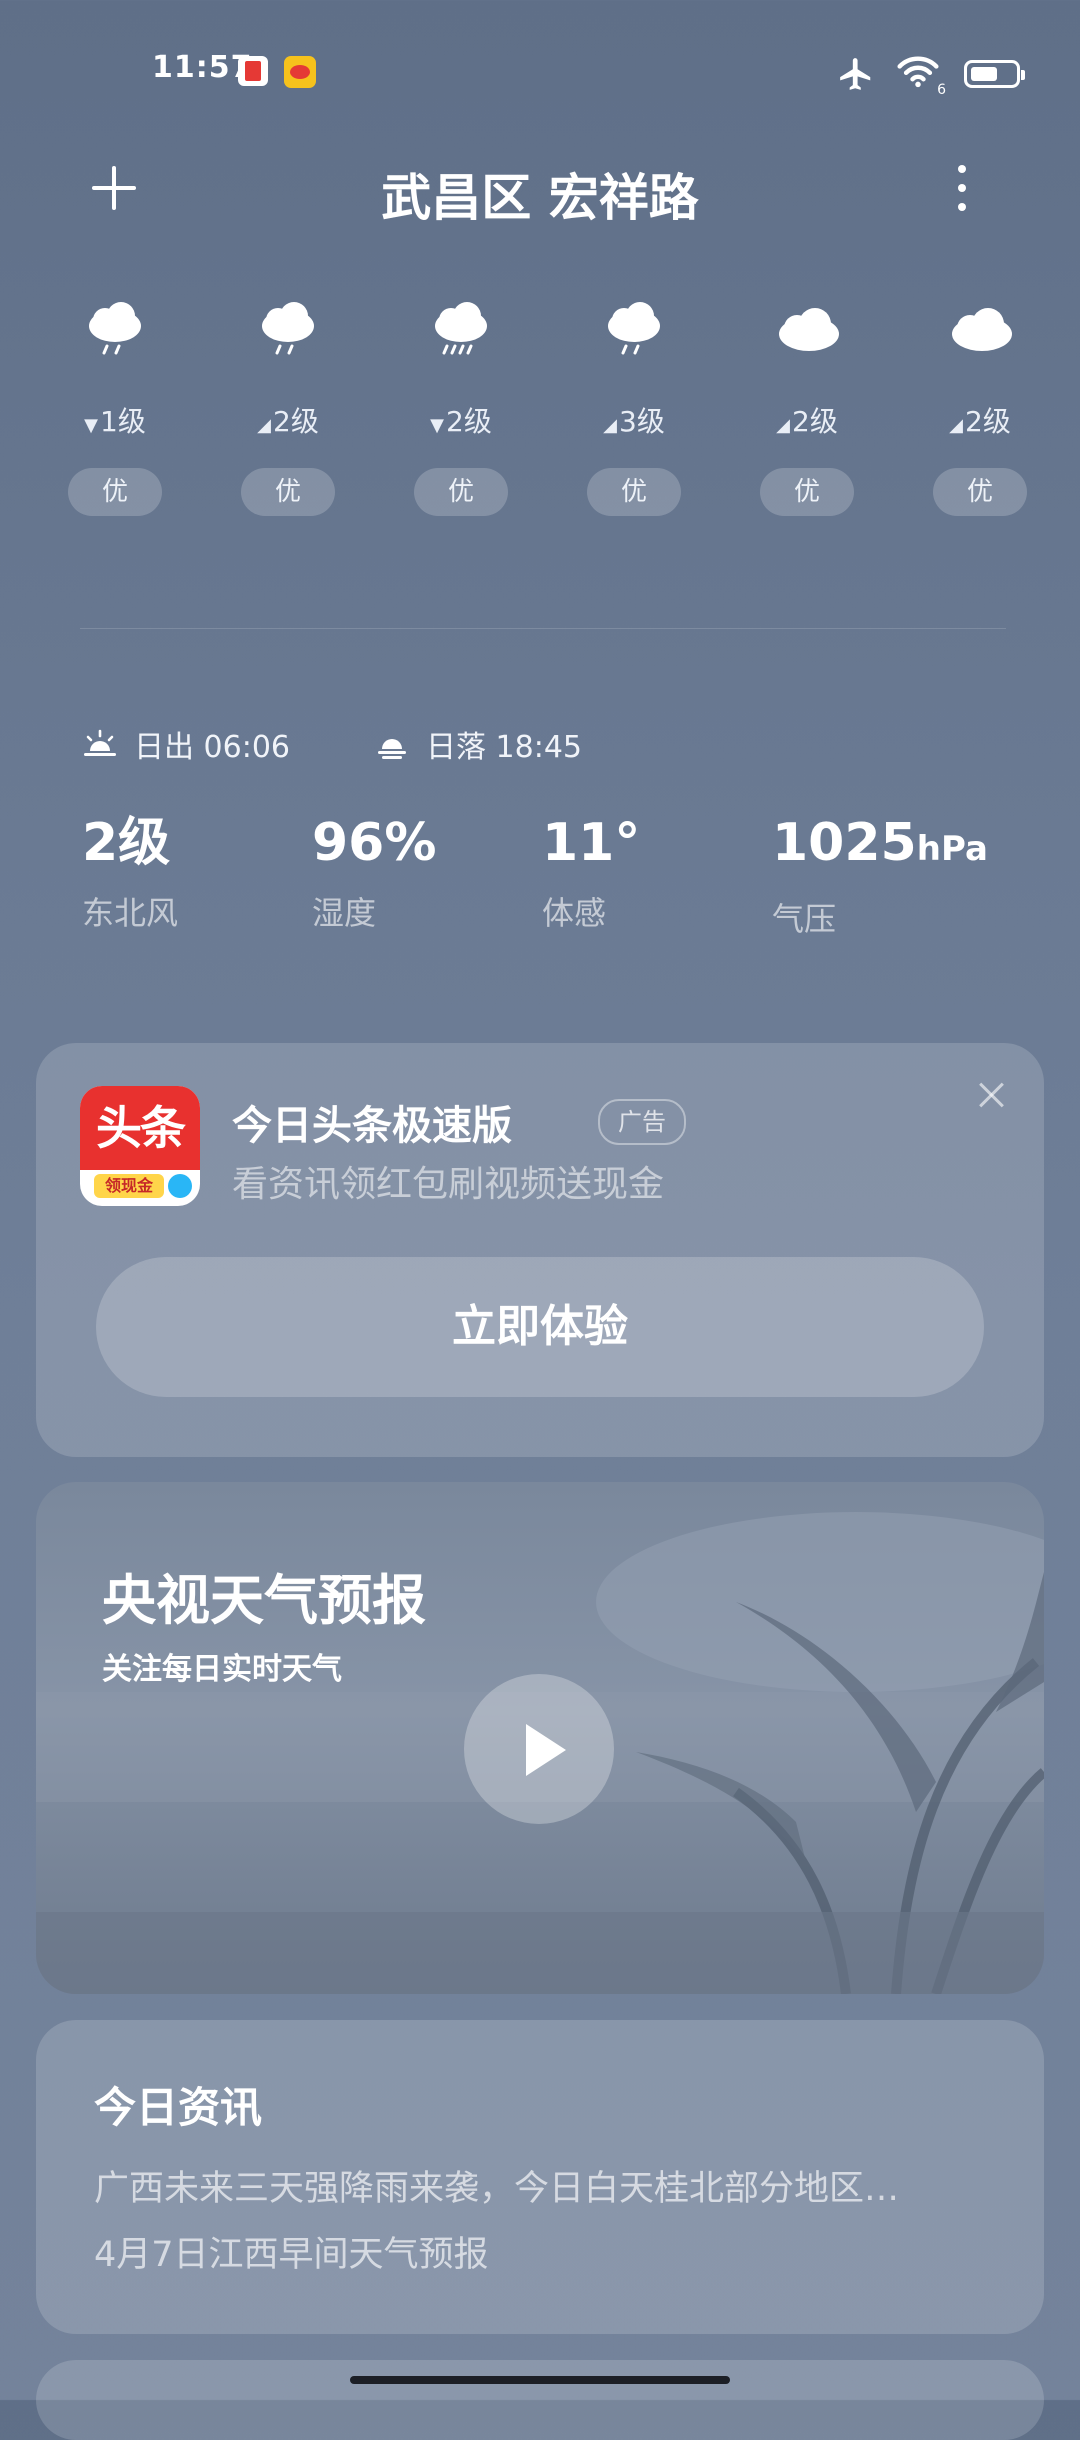  I want to click on sunrise-icon, so click(100, 742).